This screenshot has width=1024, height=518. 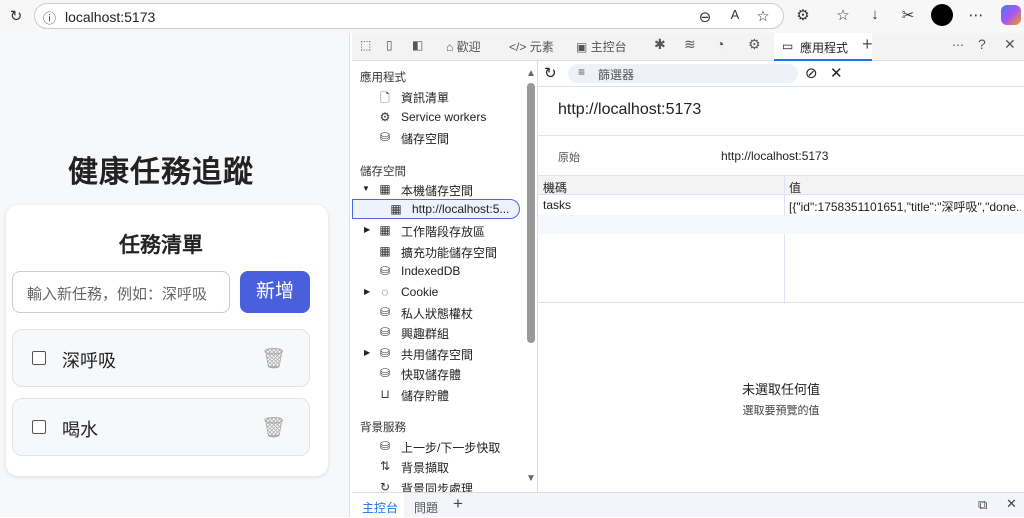 I want to click on cookie-icon: ◌, so click(x=385, y=292).